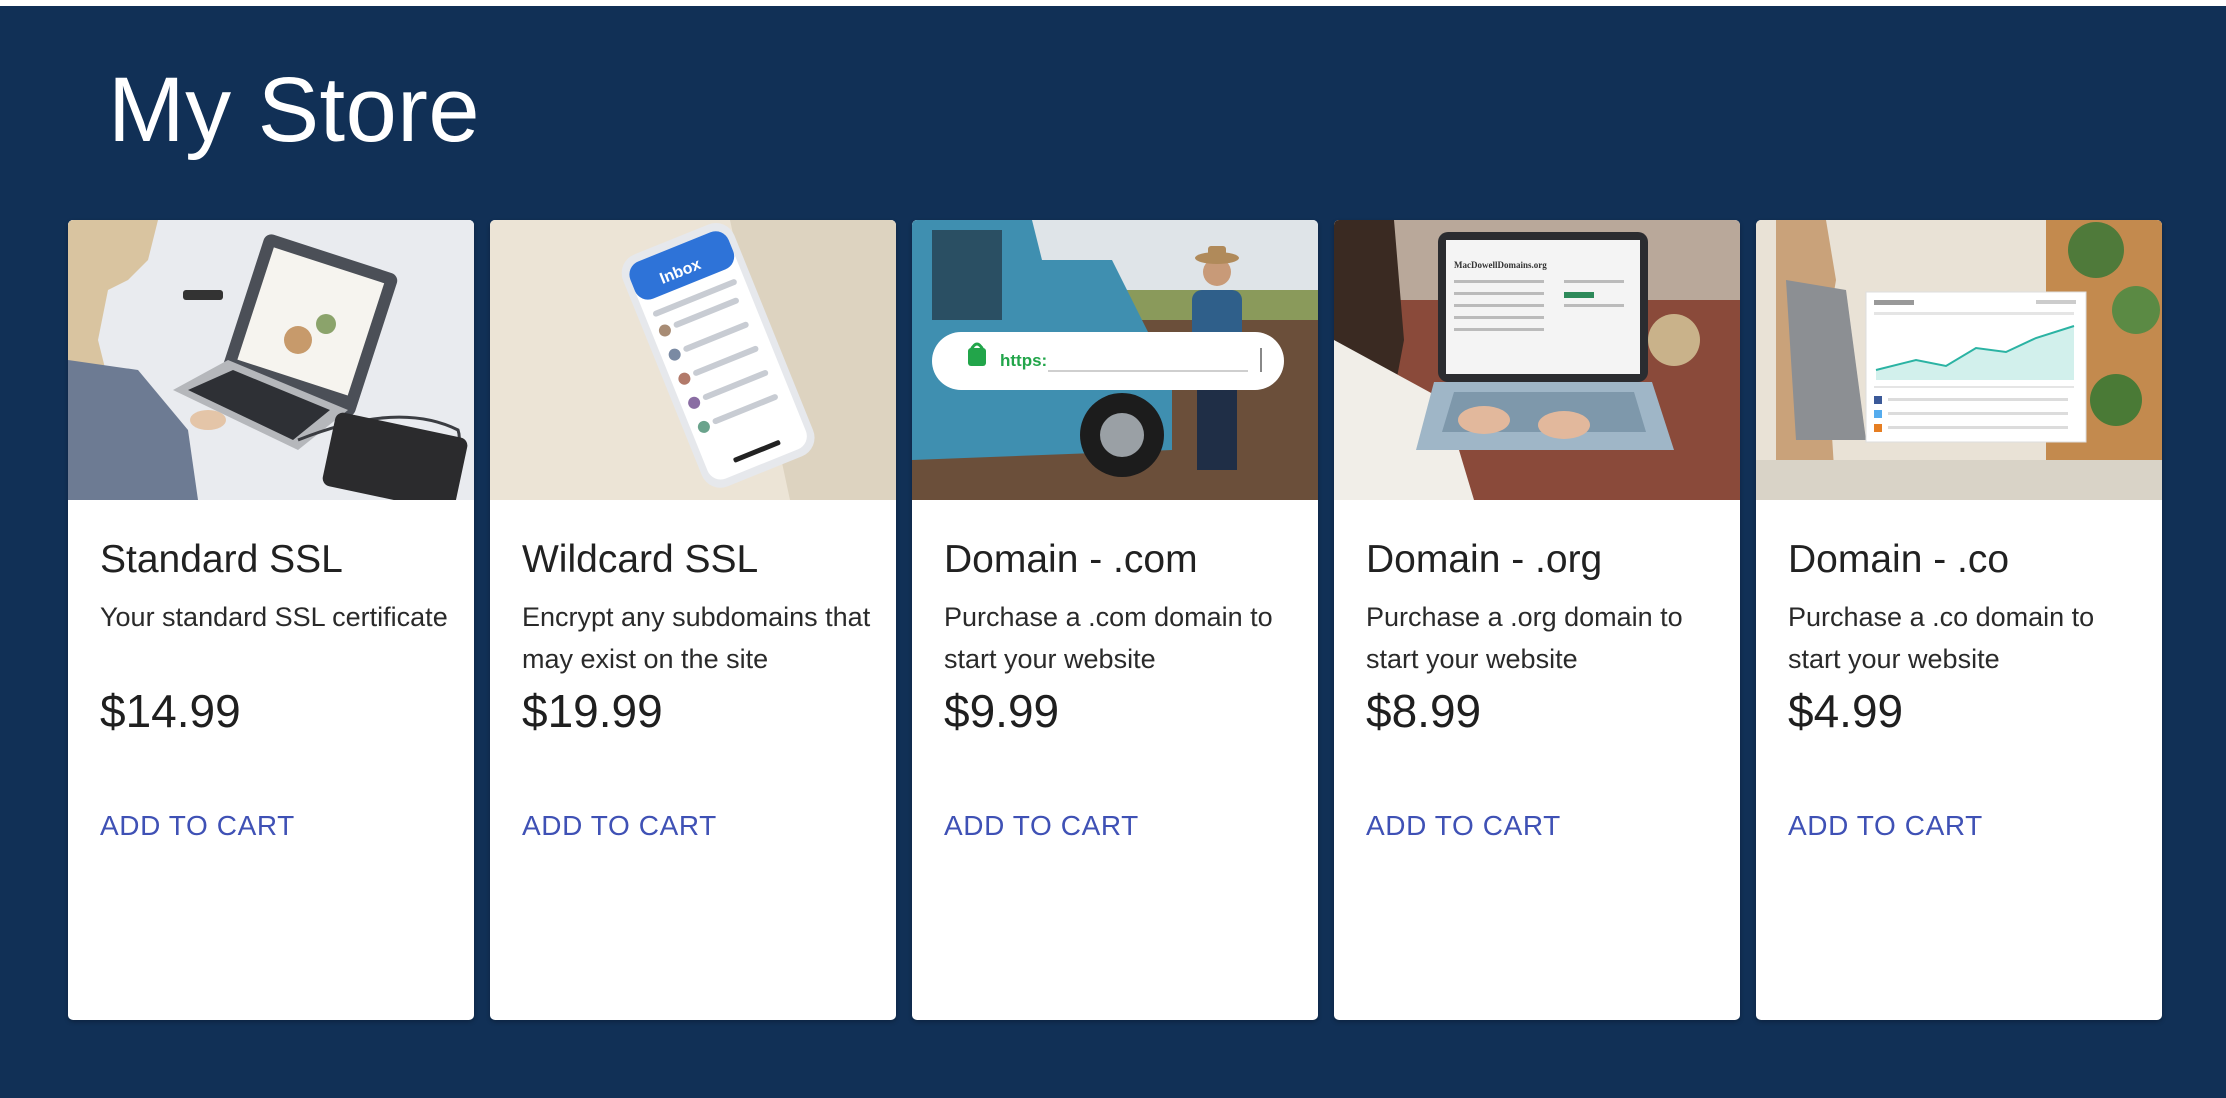 The width and height of the screenshot is (2226, 1098). I want to click on product-price: $4.99, so click(1846, 711).